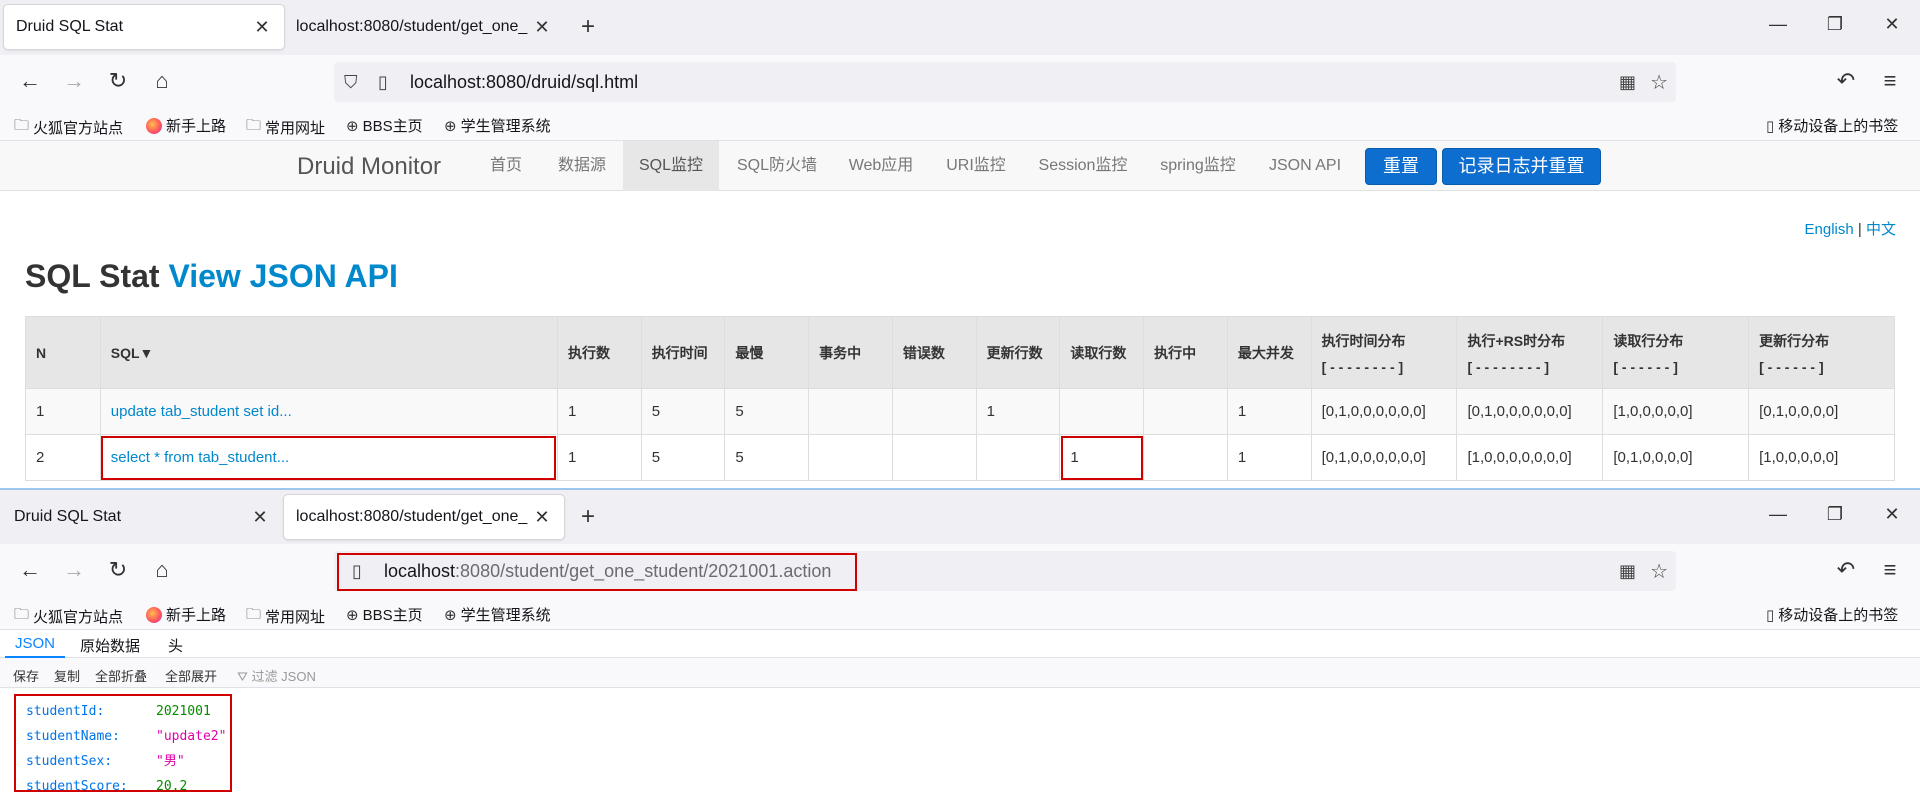 This screenshot has height=796, width=1920. I want to click on column-header: 错误数, so click(934, 352).